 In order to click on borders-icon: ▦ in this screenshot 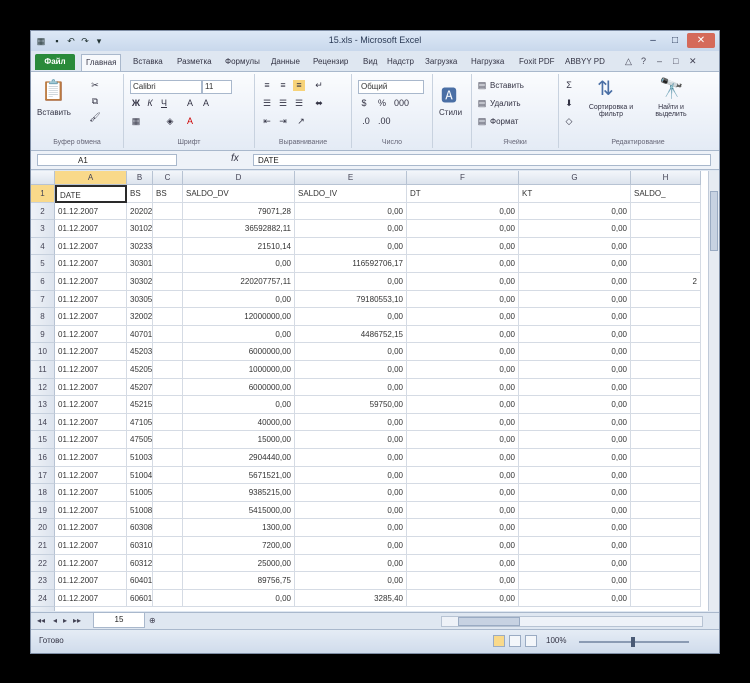, I will do `click(136, 121)`.